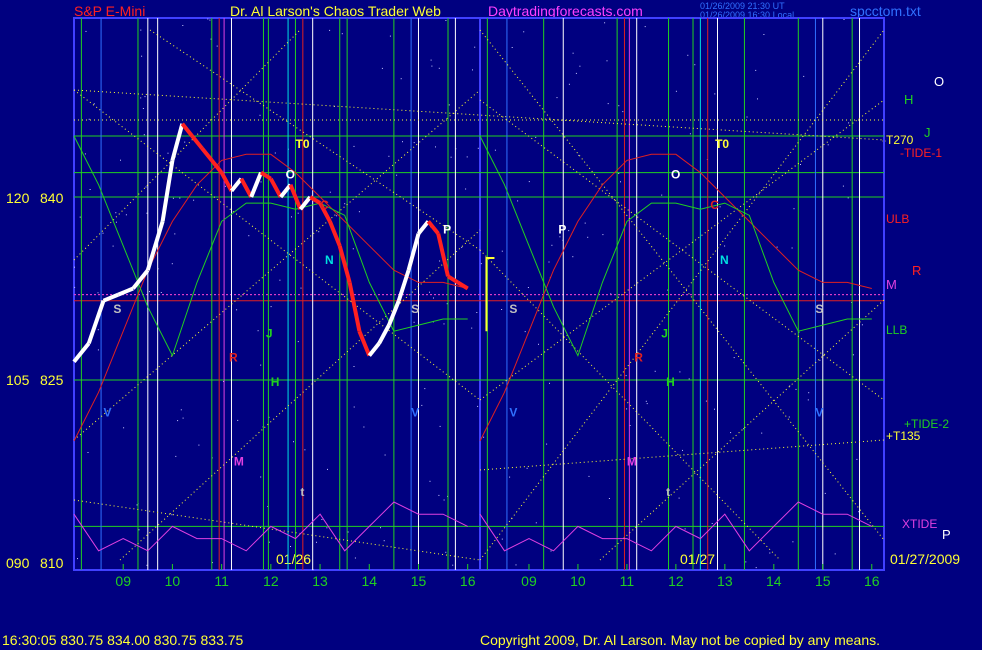 This screenshot has height=650, width=982. What do you see at coordinates (676, 581) in the screenshot?
I see `x-tick-label: 12` at bounding box center [676, 581].